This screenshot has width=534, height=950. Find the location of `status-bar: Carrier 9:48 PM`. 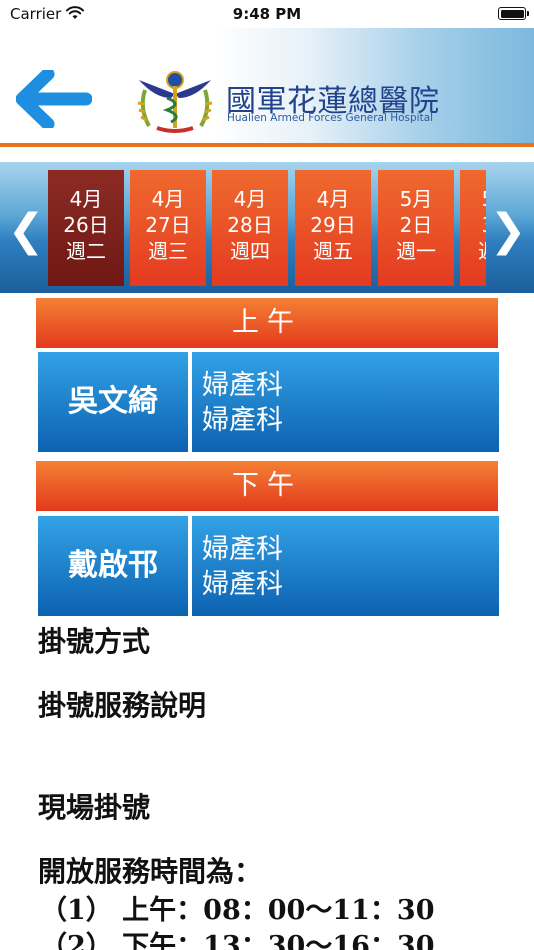

status-bar: Carrier 9:48 PM is located at coordinates (267, 14).